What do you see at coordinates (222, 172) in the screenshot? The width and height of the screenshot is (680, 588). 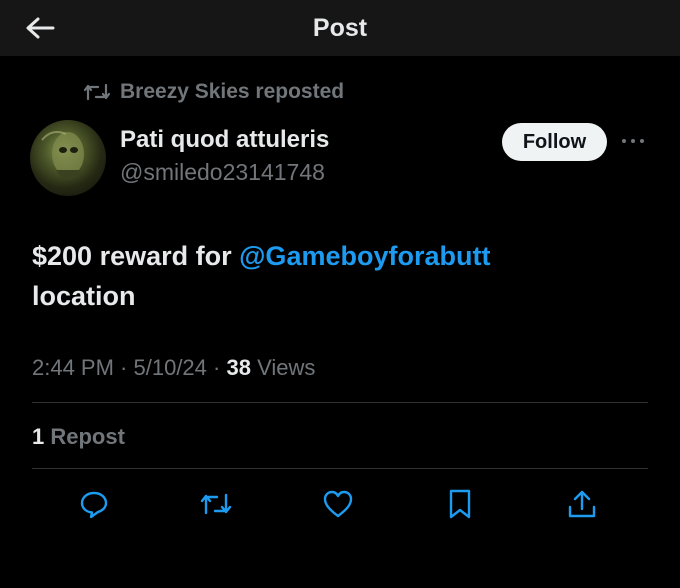 I see `author-handle: @smiledo23141748` at bounding box center [222, 172].